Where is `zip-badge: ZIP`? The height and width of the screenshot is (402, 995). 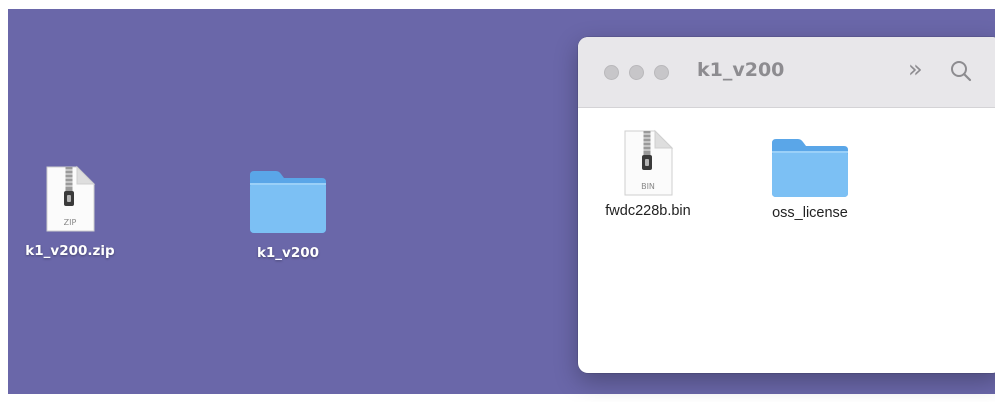
zip-badge: ZIP is located at coordinates (70, 222).